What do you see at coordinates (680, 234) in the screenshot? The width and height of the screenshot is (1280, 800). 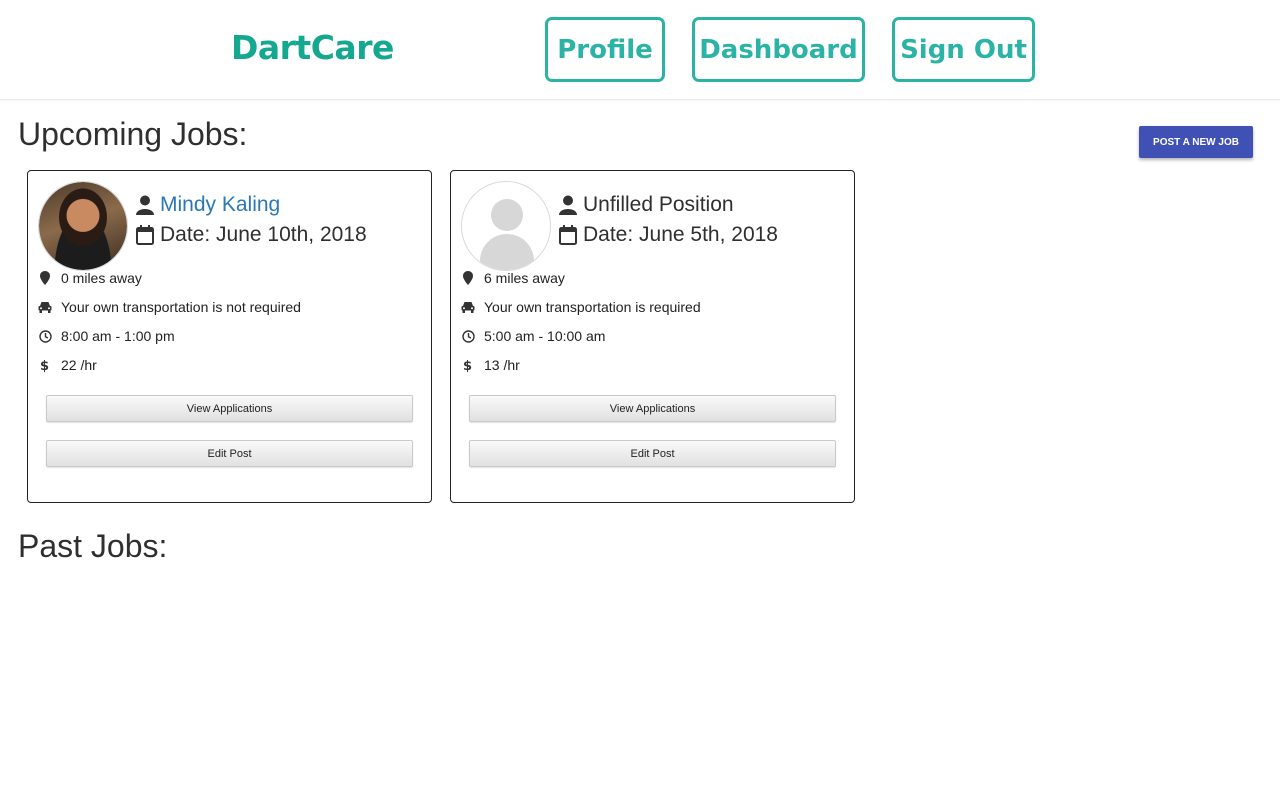 I see `job-date: Date: June 5th, 2018` at bounding box center [680, 234].